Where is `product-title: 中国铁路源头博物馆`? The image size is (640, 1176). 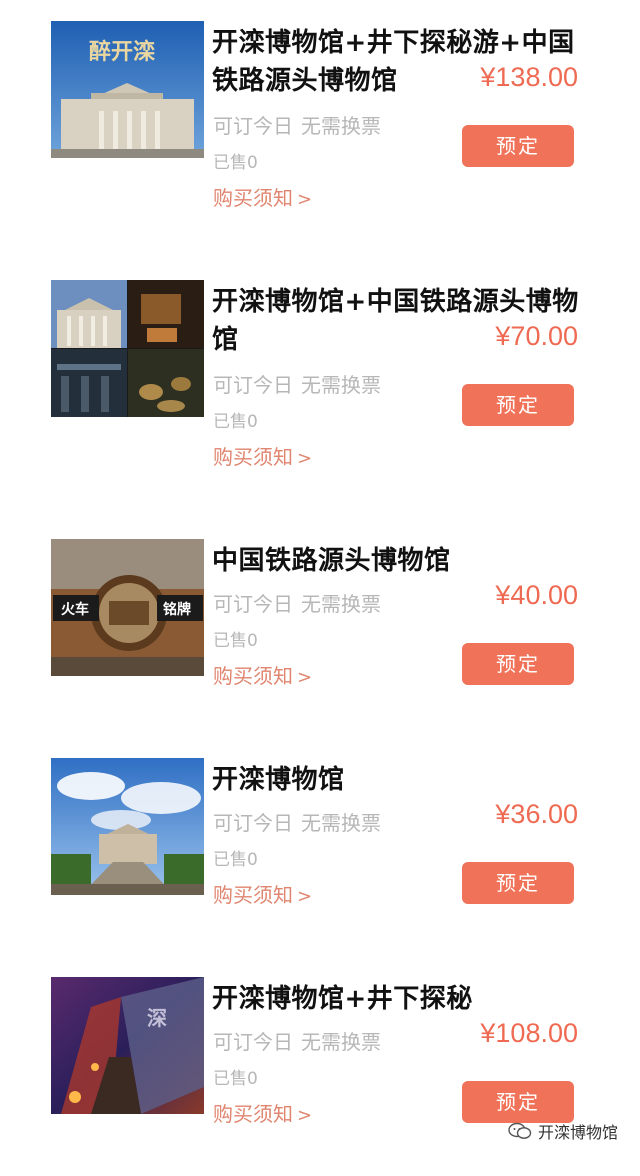
product-title: 中国铁路源头博物馆 is located at coordinates (331, 561).